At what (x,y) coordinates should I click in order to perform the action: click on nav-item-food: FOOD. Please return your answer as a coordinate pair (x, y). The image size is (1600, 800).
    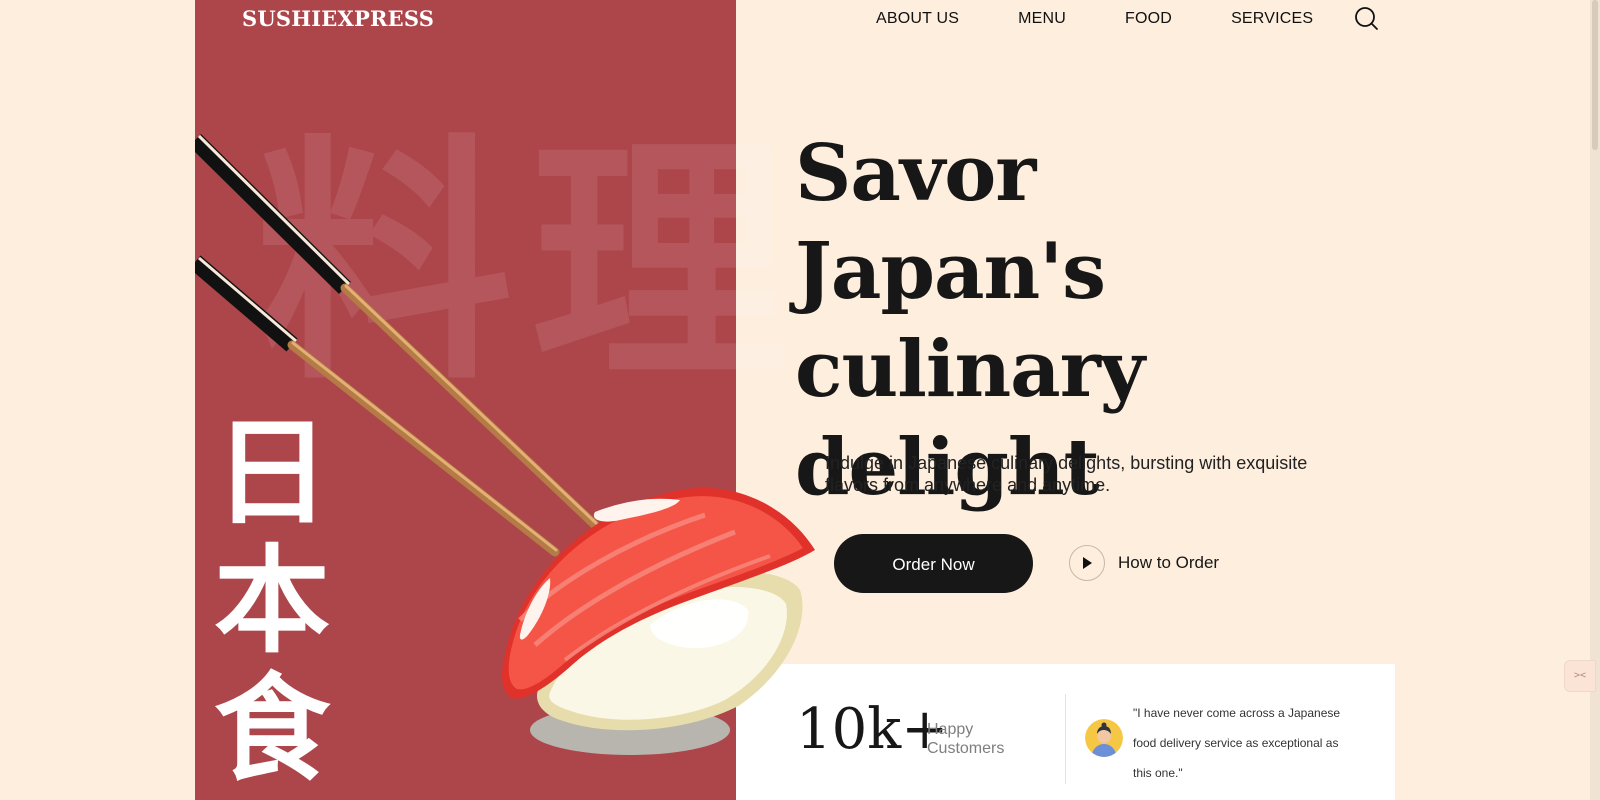
    Looking at the image, I should click on (1148, 19).